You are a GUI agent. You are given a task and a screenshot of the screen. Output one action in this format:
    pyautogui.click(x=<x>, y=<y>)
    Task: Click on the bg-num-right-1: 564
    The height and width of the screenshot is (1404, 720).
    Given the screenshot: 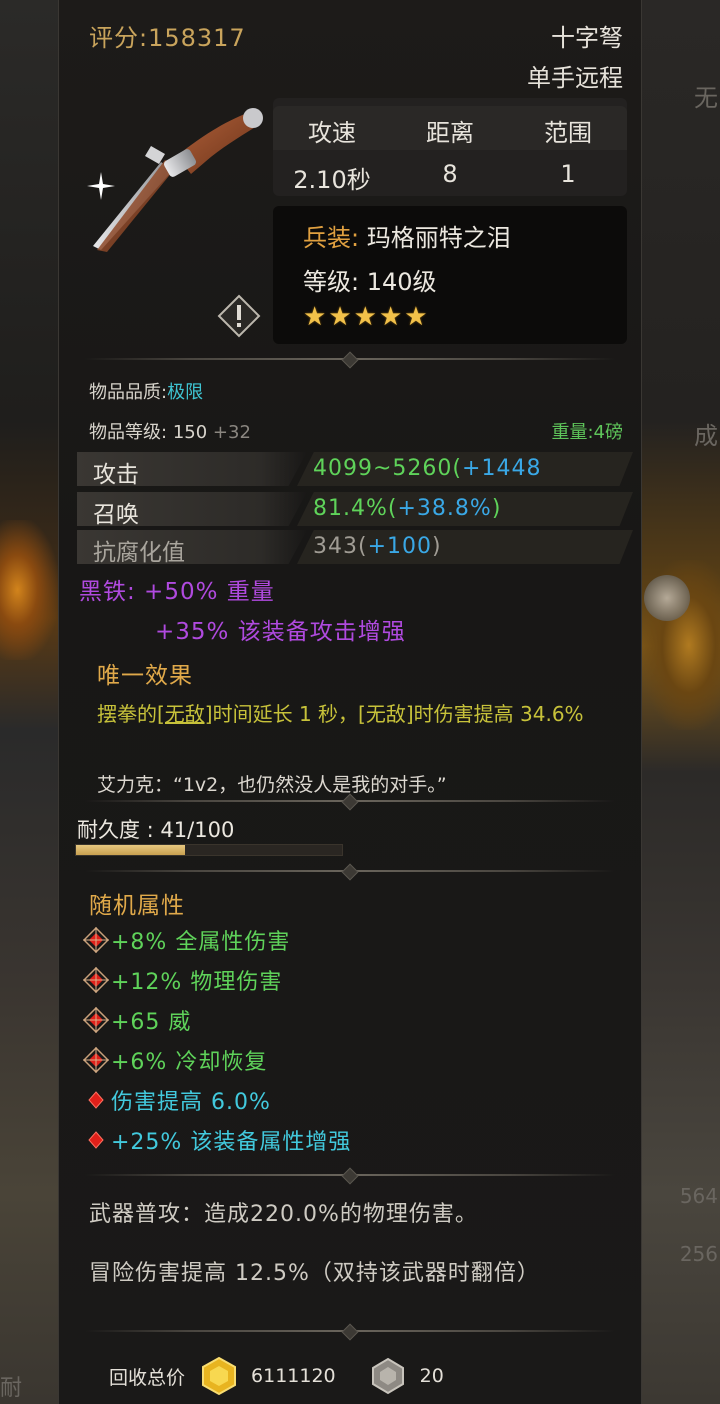 What is the action you would take?
    pyautogui.click(x=698, y=1196)
    